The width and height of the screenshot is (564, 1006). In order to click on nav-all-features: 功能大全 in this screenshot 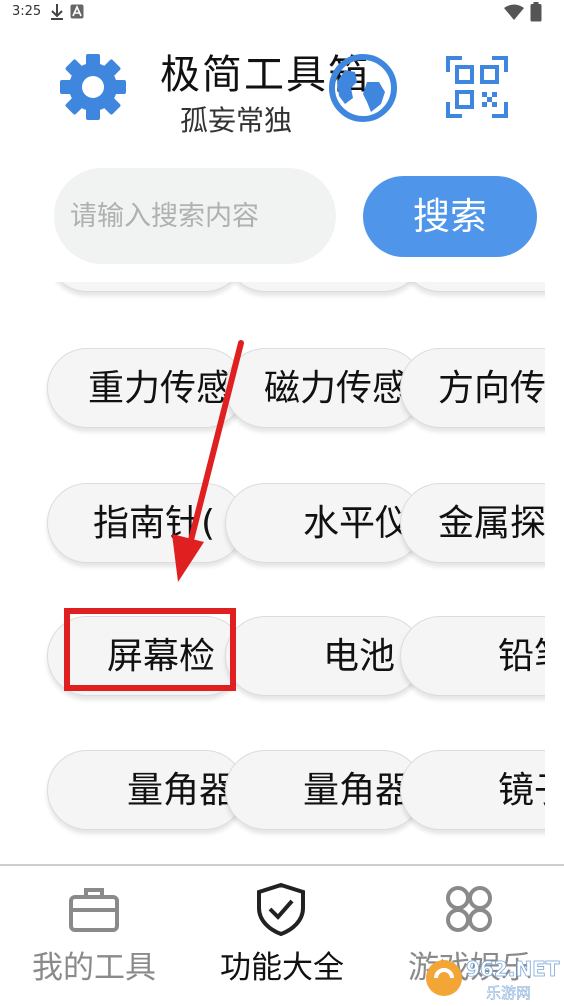, I will do `click(282, 935)`.